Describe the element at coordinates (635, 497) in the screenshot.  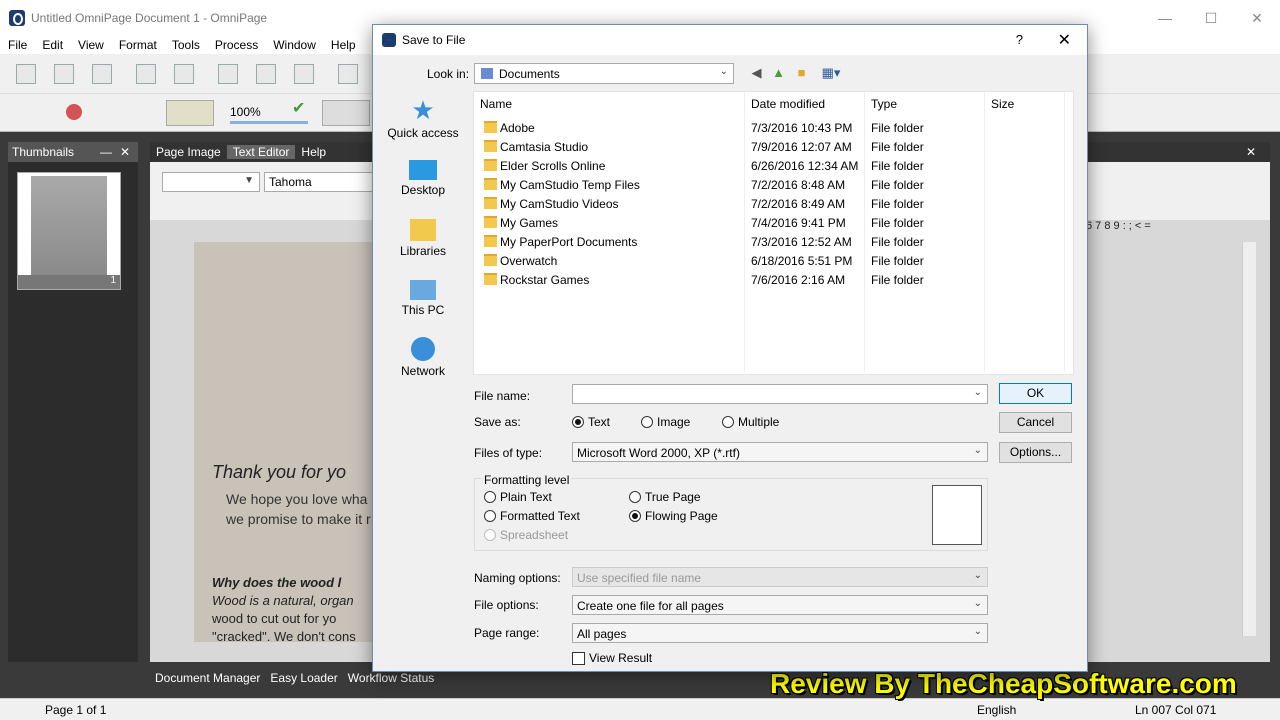
I see `radio-icon` at that location.